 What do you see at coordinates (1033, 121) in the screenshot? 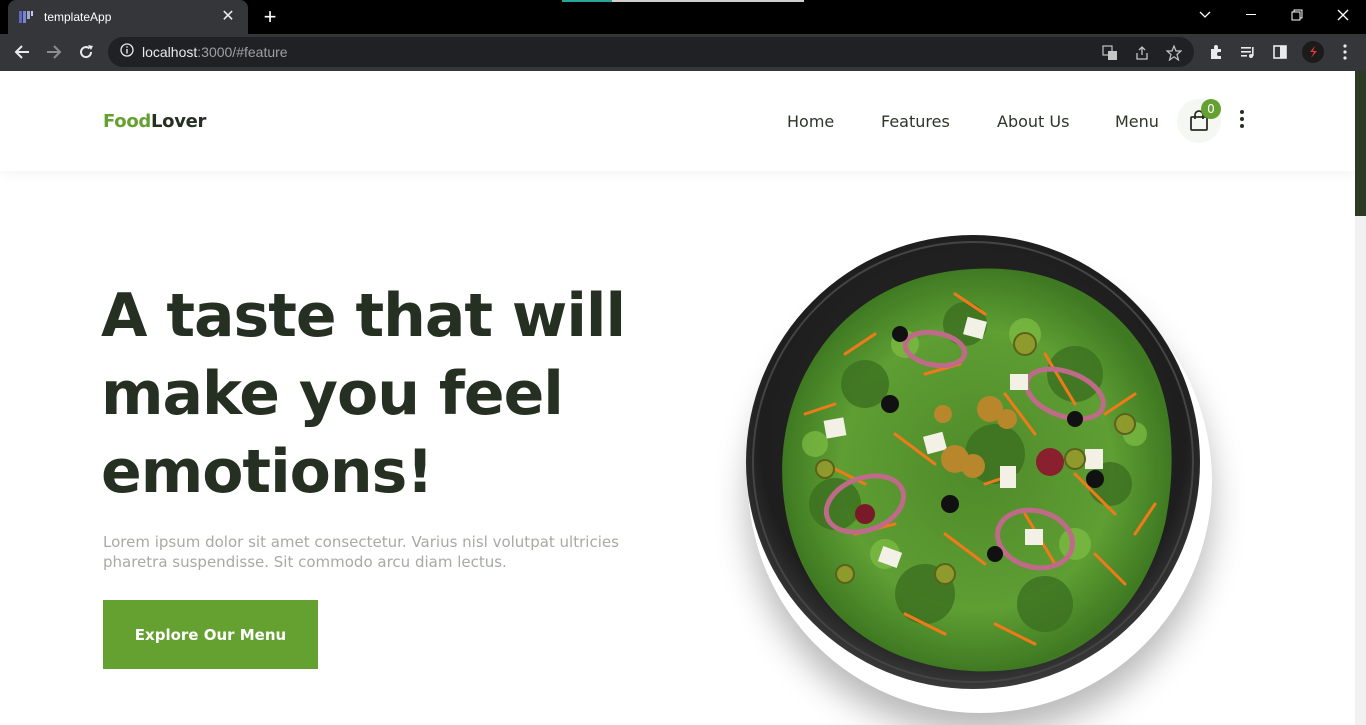
I see `nav-about-us: About Us` at bounding box center [1033, 121].